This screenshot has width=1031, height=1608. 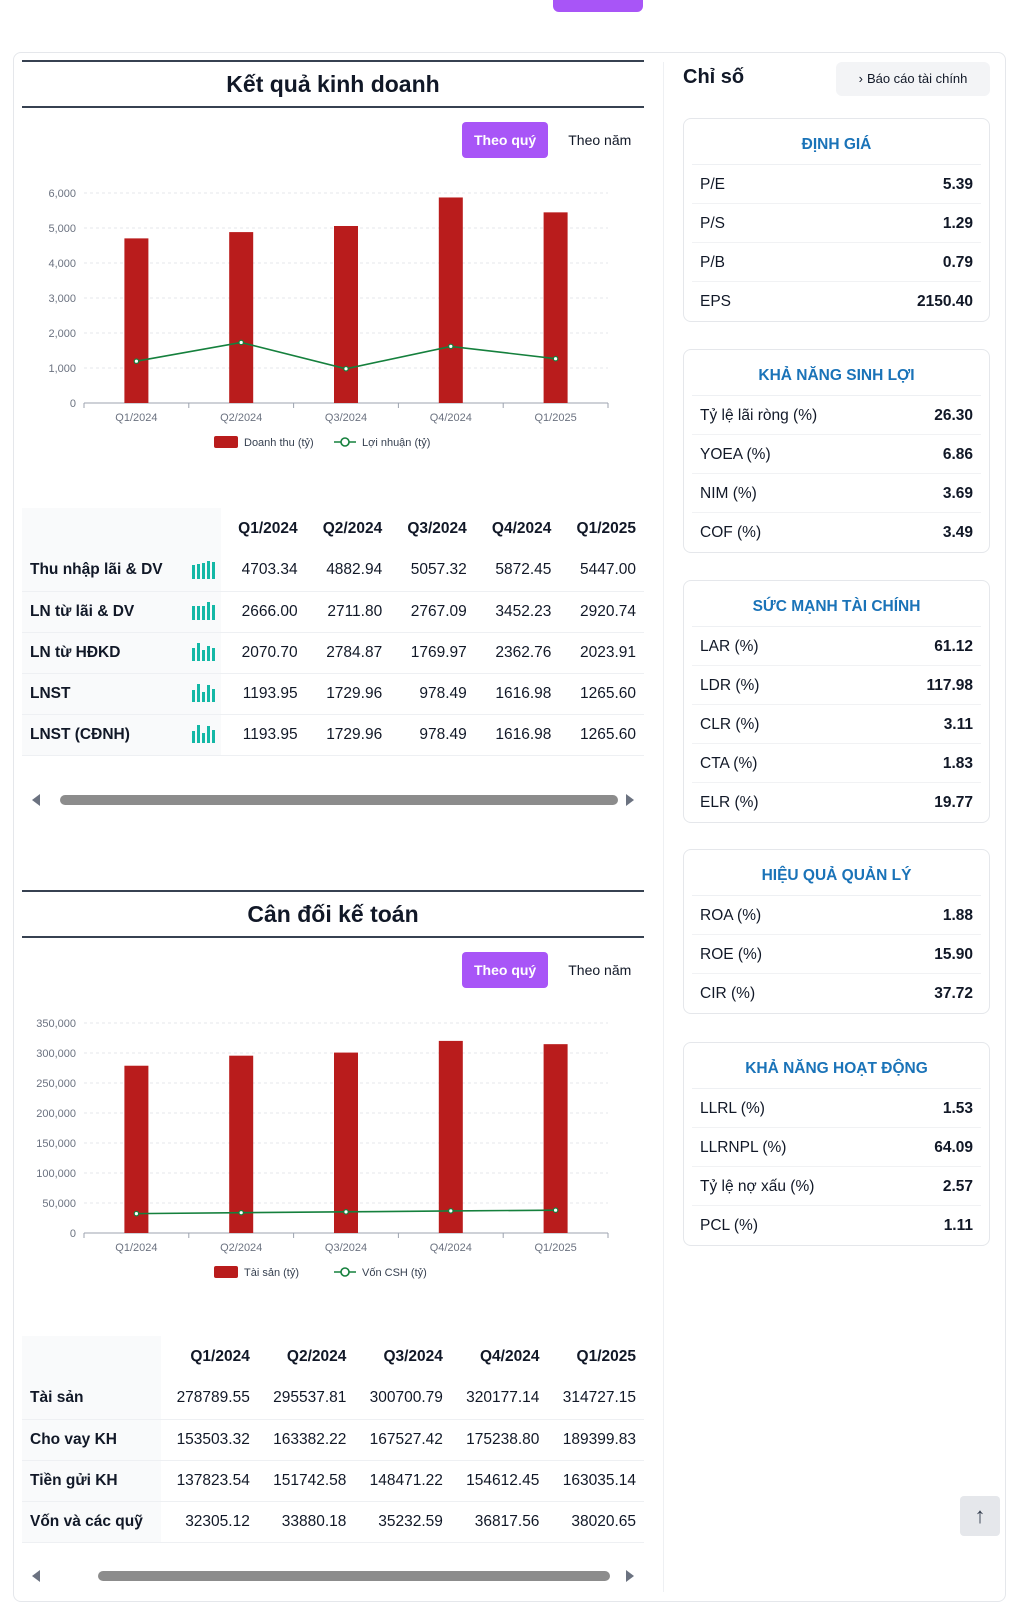 I want to click on row-label: LN từ HĐKD, so click(x=105, y=653).